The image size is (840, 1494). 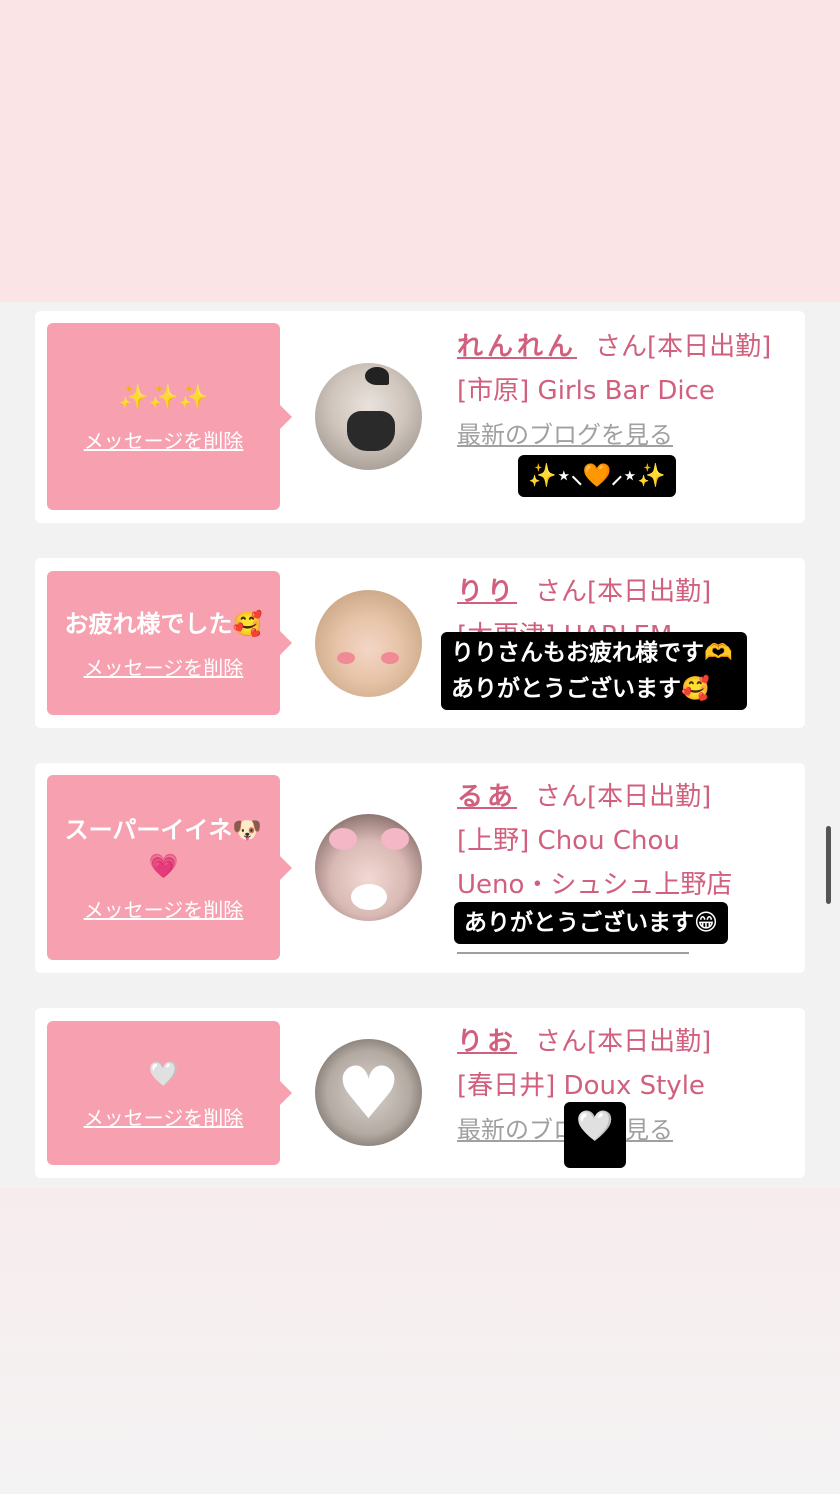 I want to click on cast-name-link: れんれん, so click(x=517, y=347).